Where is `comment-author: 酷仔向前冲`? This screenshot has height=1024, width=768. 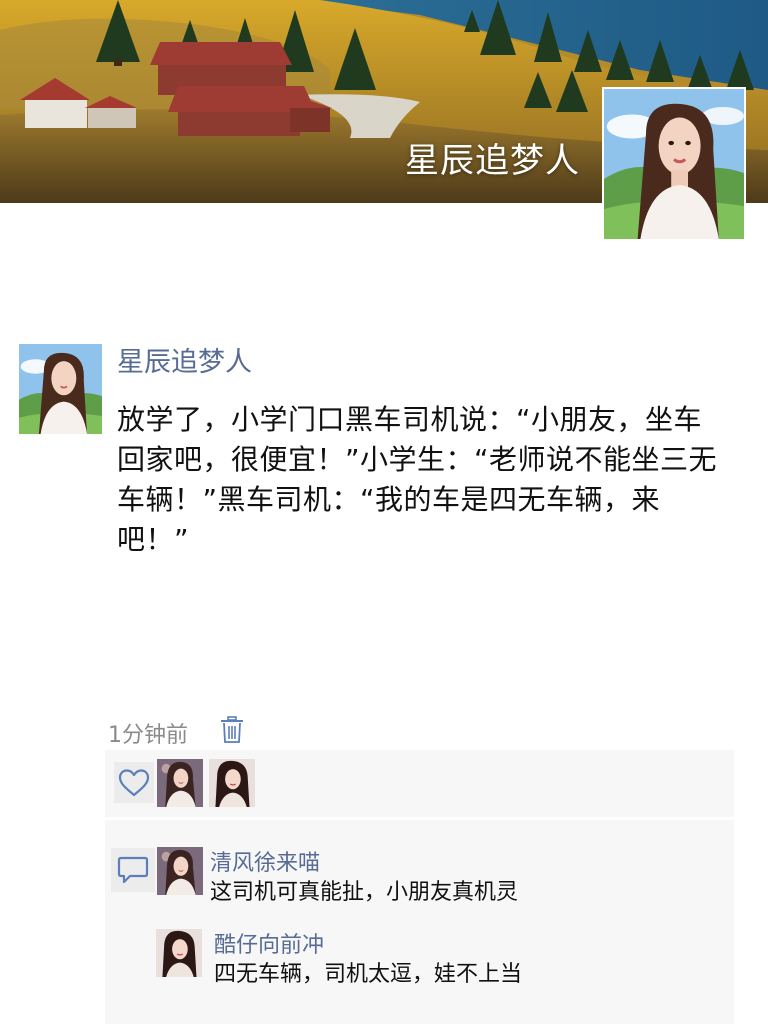
comment-author: 酷仔向前冲 is located at coordinates (269, 943).